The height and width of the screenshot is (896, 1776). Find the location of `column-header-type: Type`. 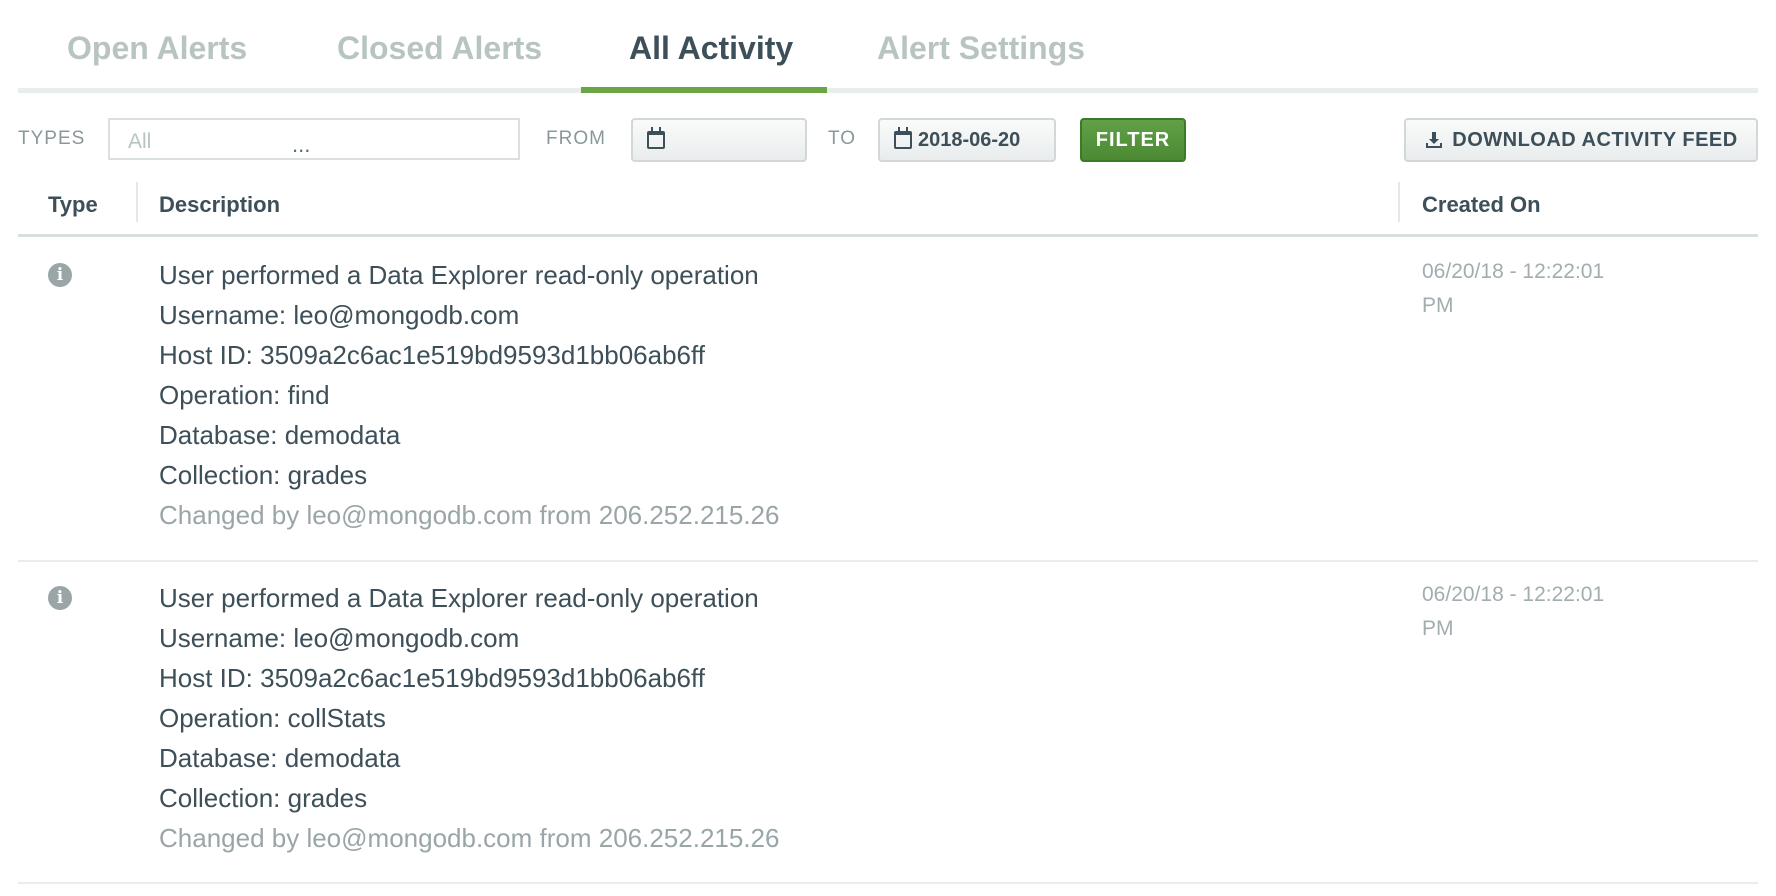

column-header-type: Type is located at coordinates (73, 205).